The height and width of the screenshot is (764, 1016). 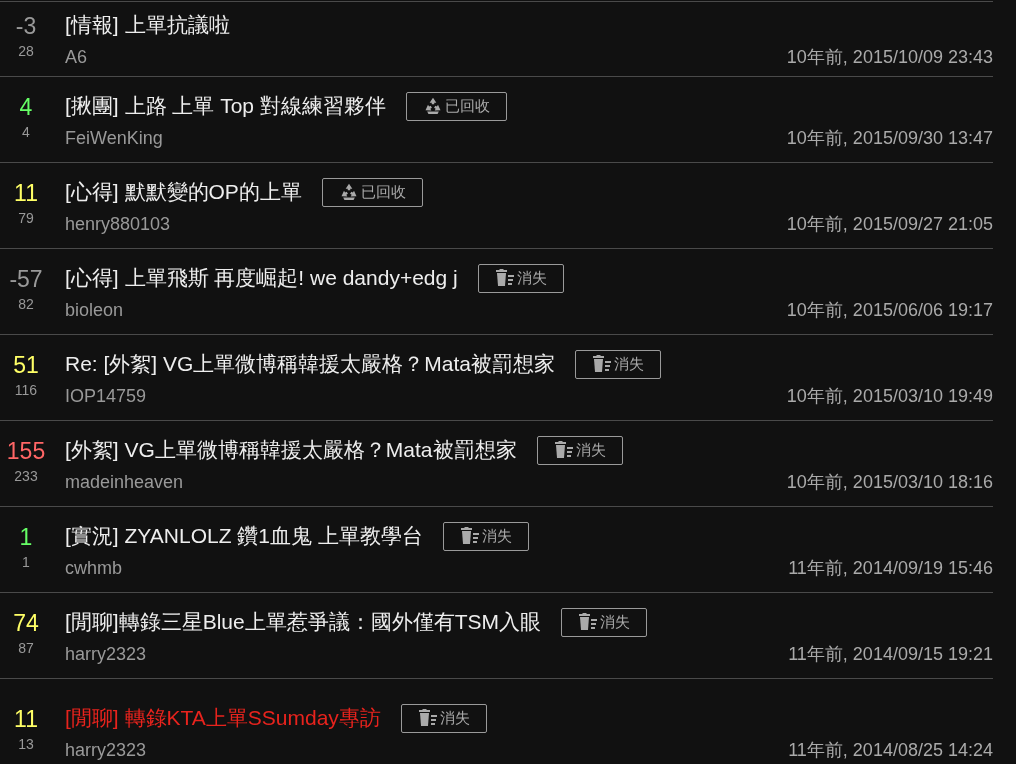 What do you see at coordinates (889, 396) in the screenshot?
I see `post-time: 10年前, 2015/03/10 19:49` at bounding box center [889, 396].